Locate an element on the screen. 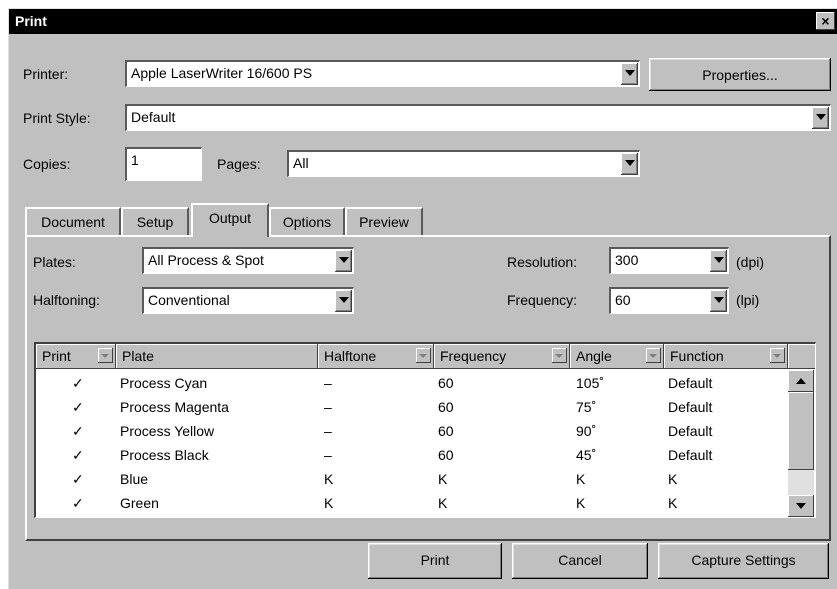  resolution-unit: (dpi) is located at coordinates (750, 262).